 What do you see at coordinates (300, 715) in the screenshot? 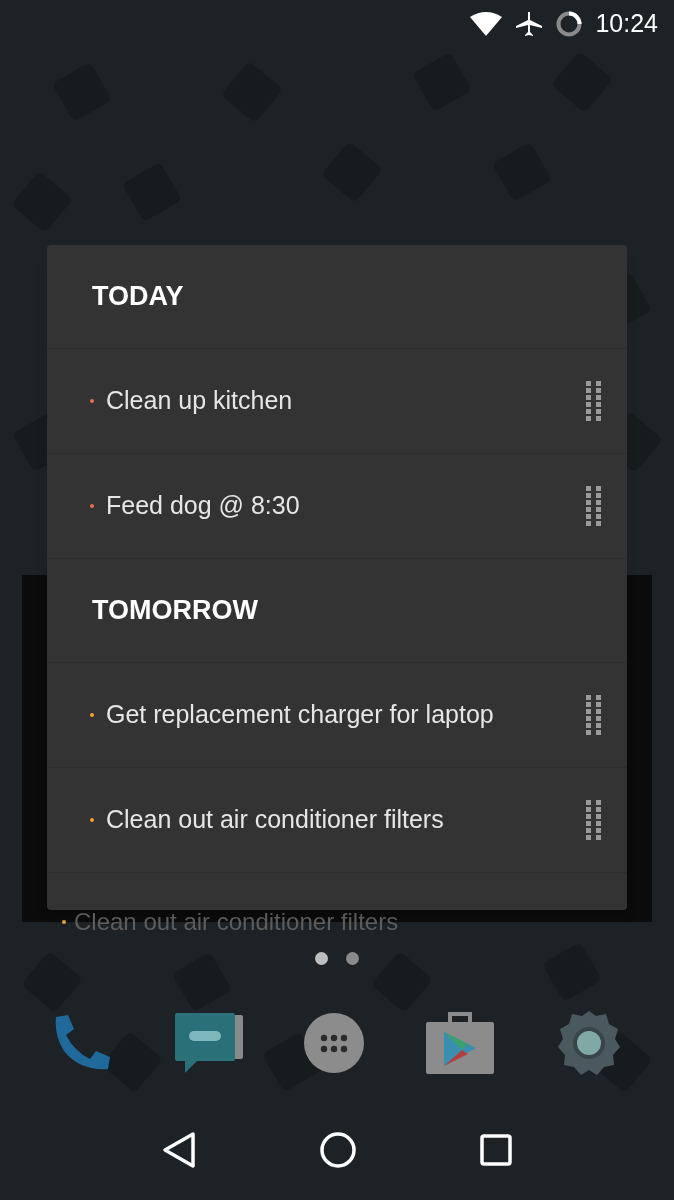
I see `task-text: Get replacement charger for laptop` at bounding box center [300, 715].